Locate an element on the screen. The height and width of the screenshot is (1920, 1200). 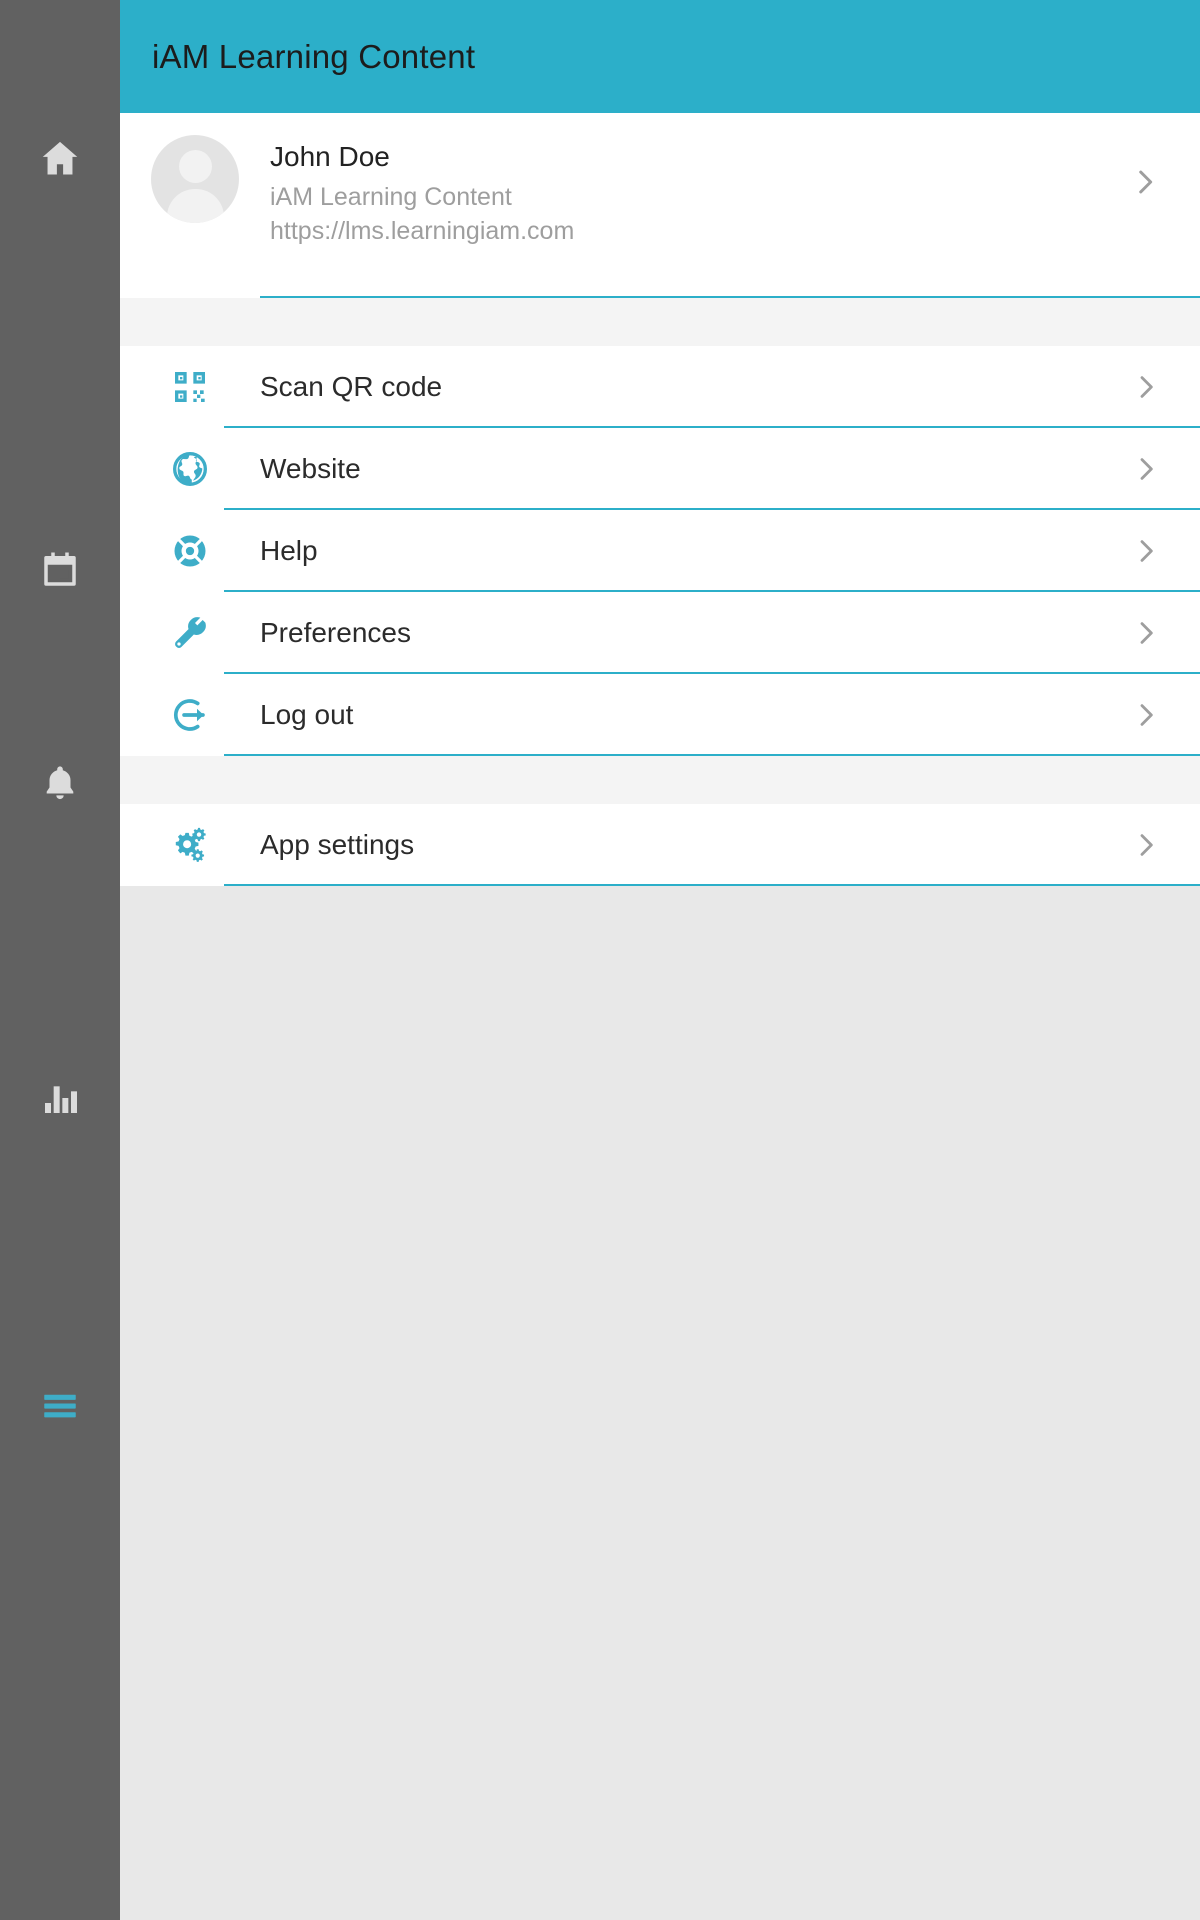
calendar-icon is located at coordinates (60, 572).